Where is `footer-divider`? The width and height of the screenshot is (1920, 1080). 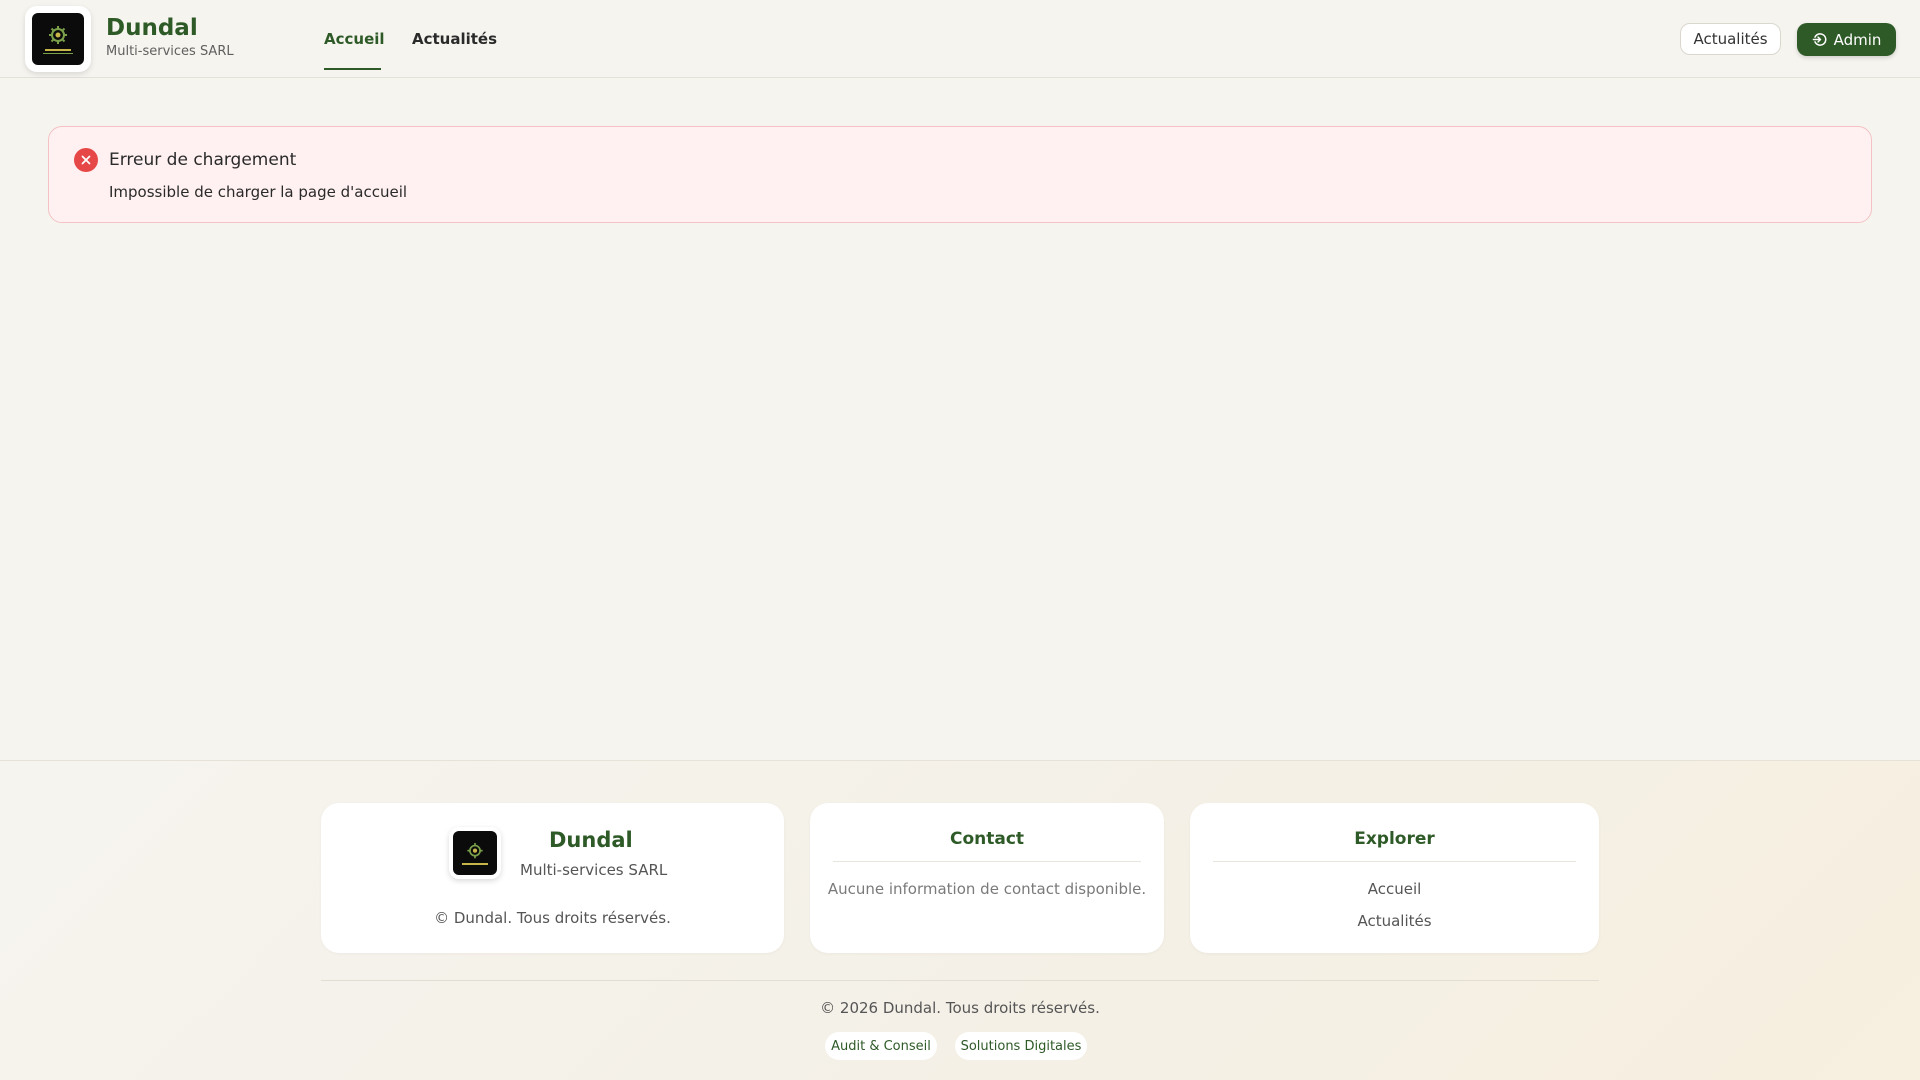 footer-divider is located at coordinates (960, 980).